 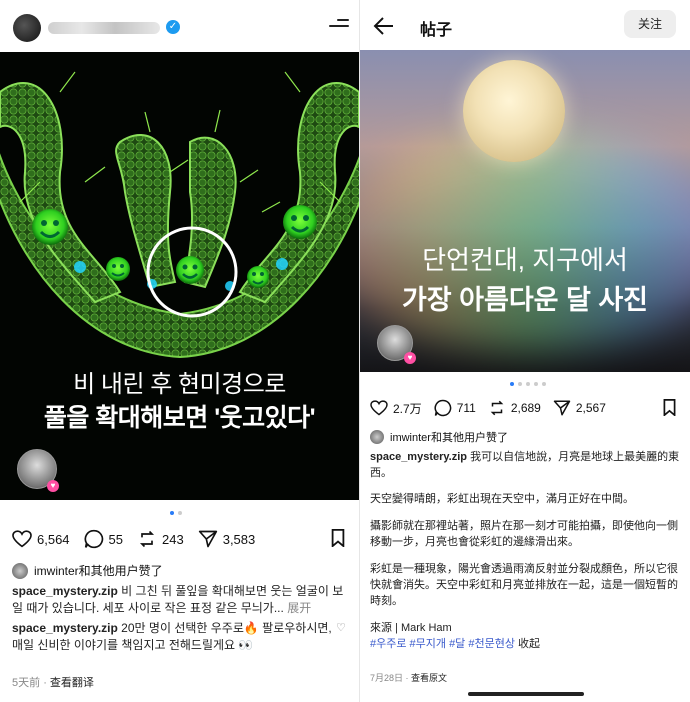 I want to click on collapse-link: 收起, so click(x=529, y=644).